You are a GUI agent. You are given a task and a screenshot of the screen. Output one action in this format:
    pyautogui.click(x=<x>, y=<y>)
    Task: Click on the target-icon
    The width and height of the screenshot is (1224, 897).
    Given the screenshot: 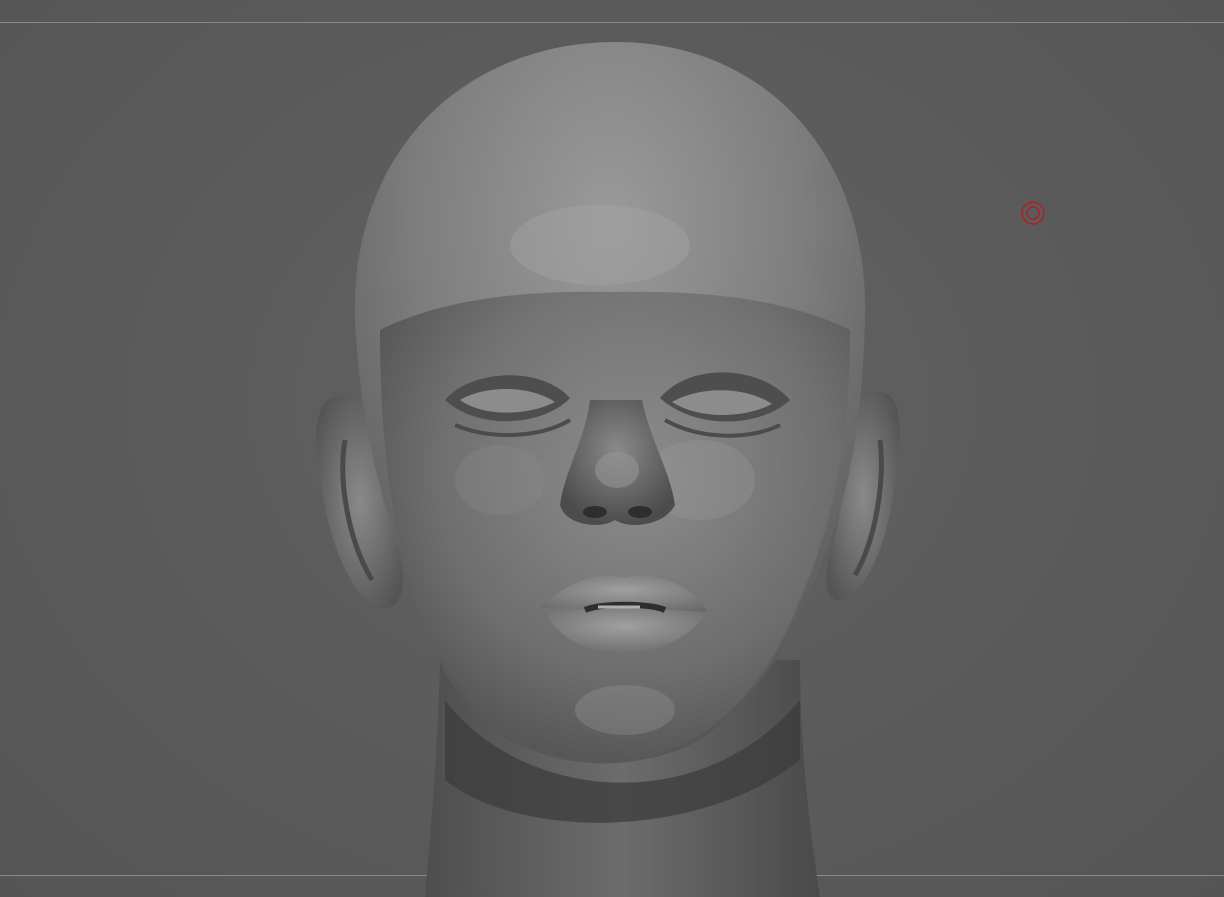 What is the action you would take?
    pyautogui.click(x=1033, y=213)
    